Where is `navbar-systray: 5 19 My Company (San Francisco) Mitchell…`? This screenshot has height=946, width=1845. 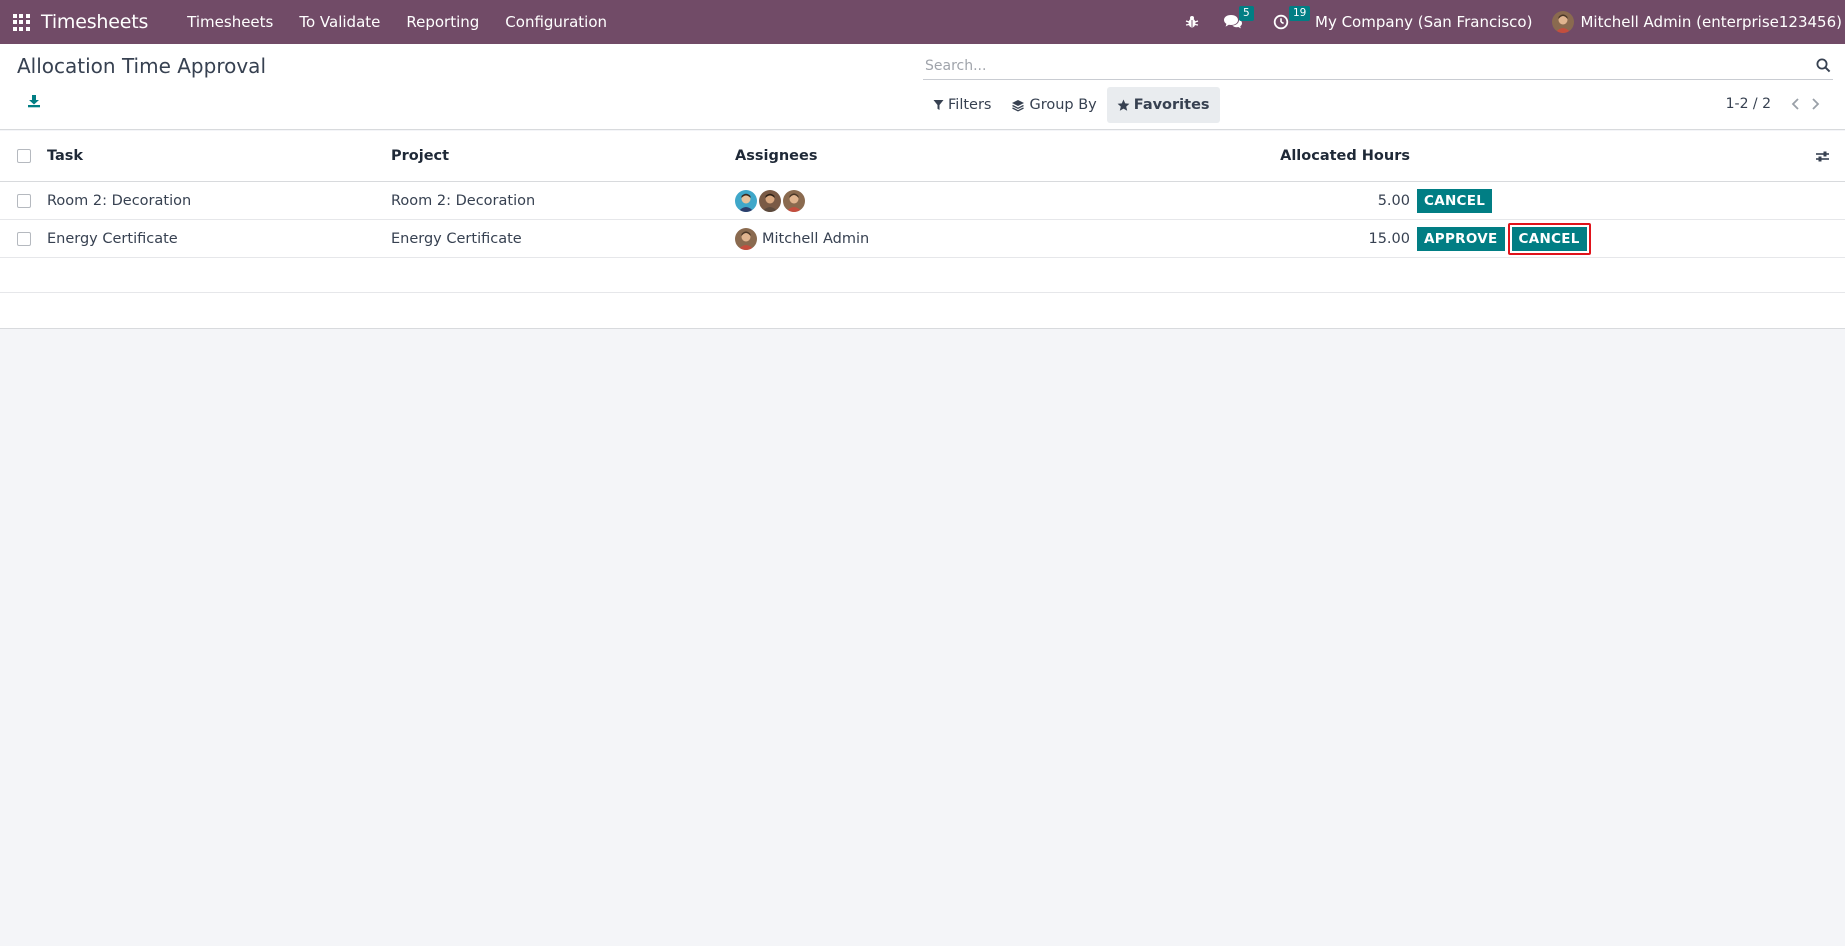
navbar-systray: 5 19 My Company (San Francisco) Mitchell… is located at coordinates (1509, 22).